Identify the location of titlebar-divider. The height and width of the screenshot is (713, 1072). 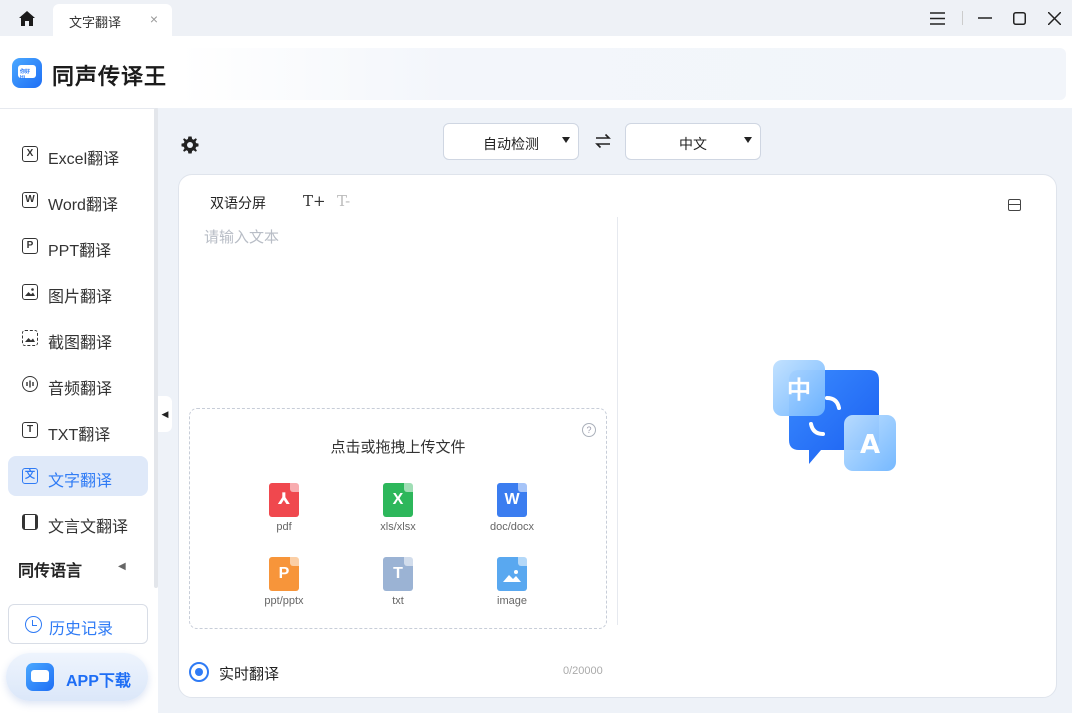
(962, 18).